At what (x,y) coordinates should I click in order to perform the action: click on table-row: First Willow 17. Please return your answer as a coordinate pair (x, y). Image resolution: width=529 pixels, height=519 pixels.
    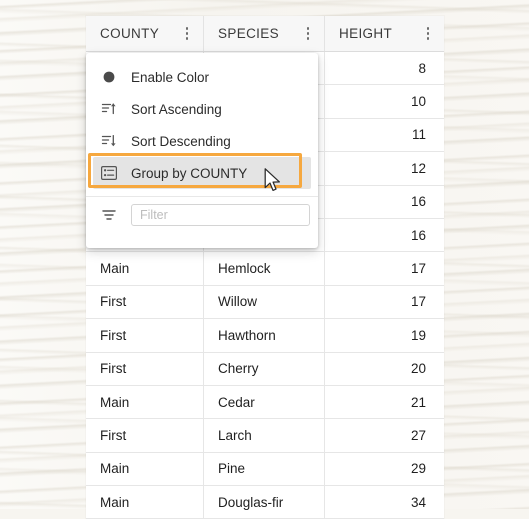
    Looking at the image, I should click on (265, 302).